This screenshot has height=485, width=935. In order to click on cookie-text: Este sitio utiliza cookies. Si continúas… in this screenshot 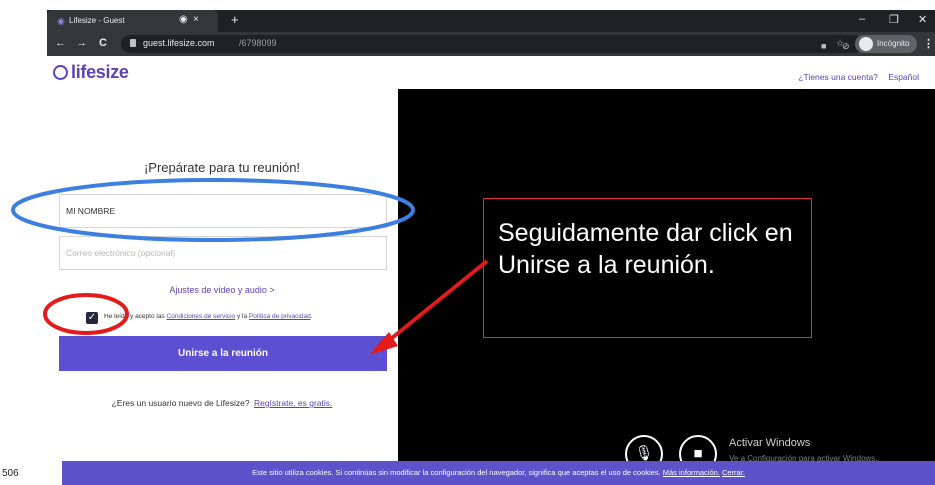, I will do `click(457, 472)`.